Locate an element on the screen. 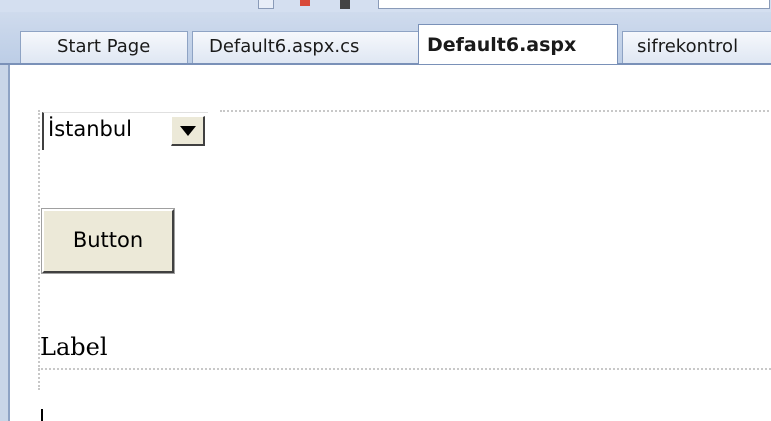 This screenshot has width=771, height=421. tab-label: sifrekontrol is located at coordinates (688, 46).